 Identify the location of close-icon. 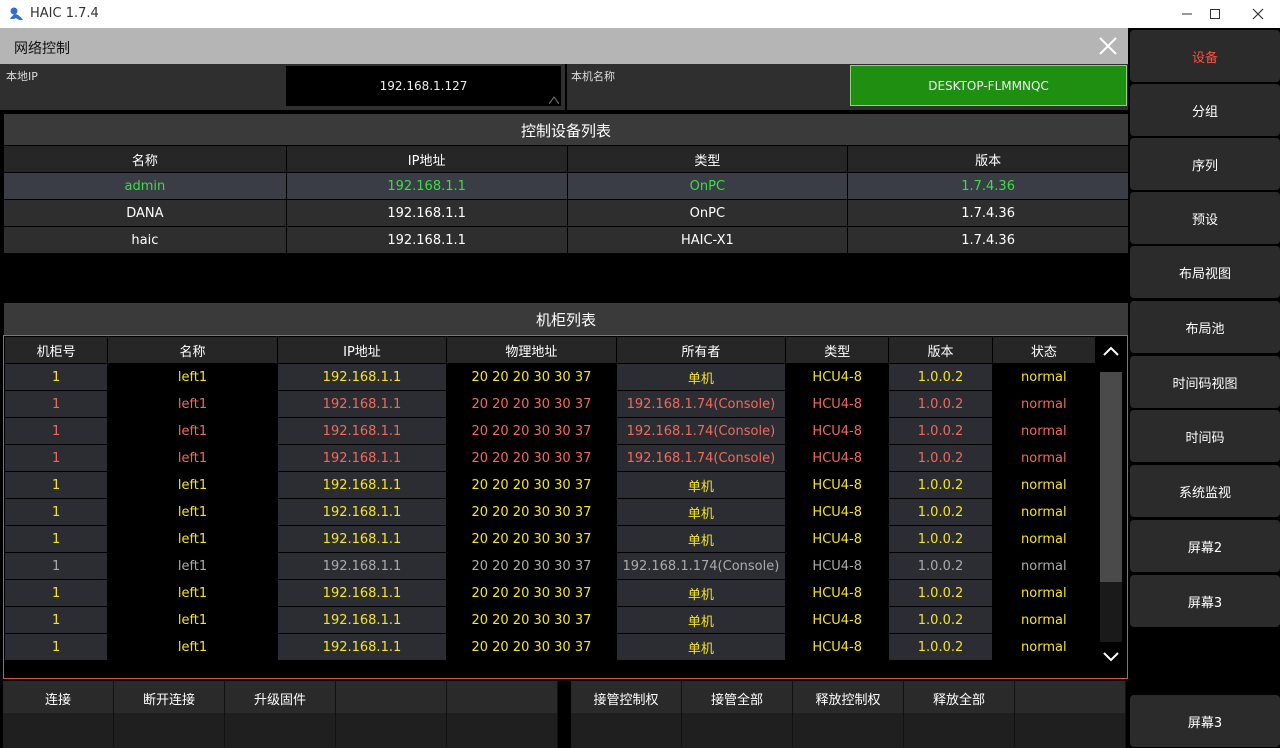
(1258, 14).